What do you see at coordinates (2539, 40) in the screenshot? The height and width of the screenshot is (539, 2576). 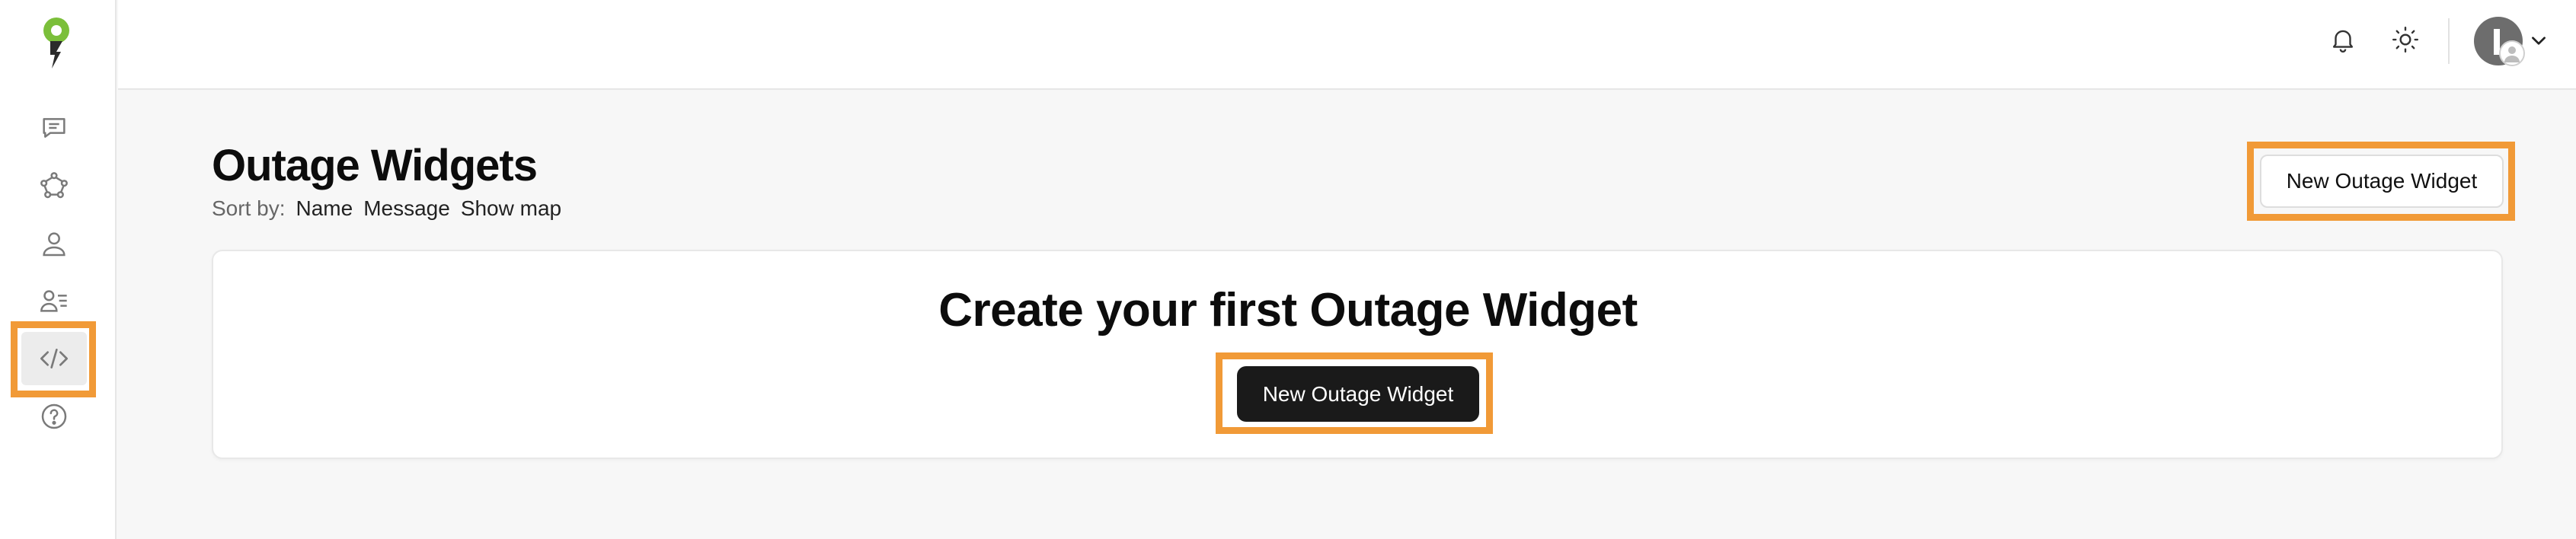 I see `chevron-down-icon` at bounding box center [2539, 40].